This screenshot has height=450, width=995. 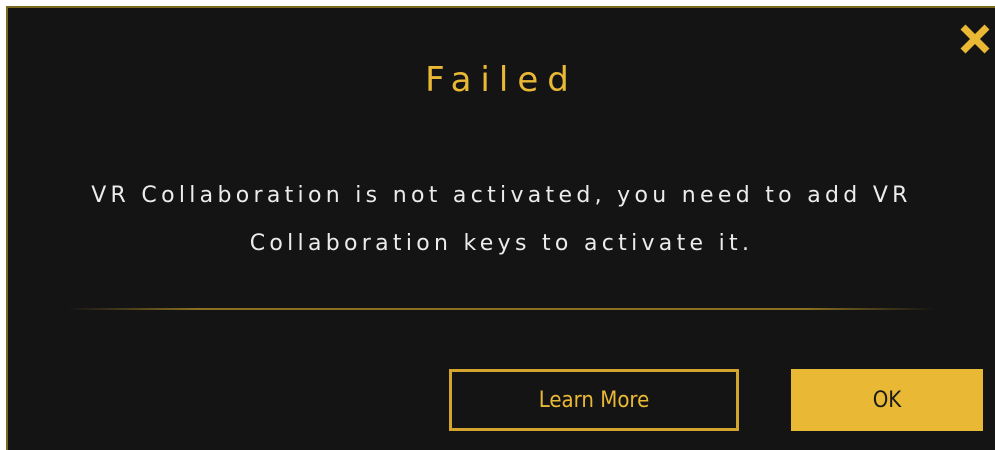 What do you see at coordinates (975, 39) in the screenshot?
I see `close-icon` at bounding box center [975, 39].